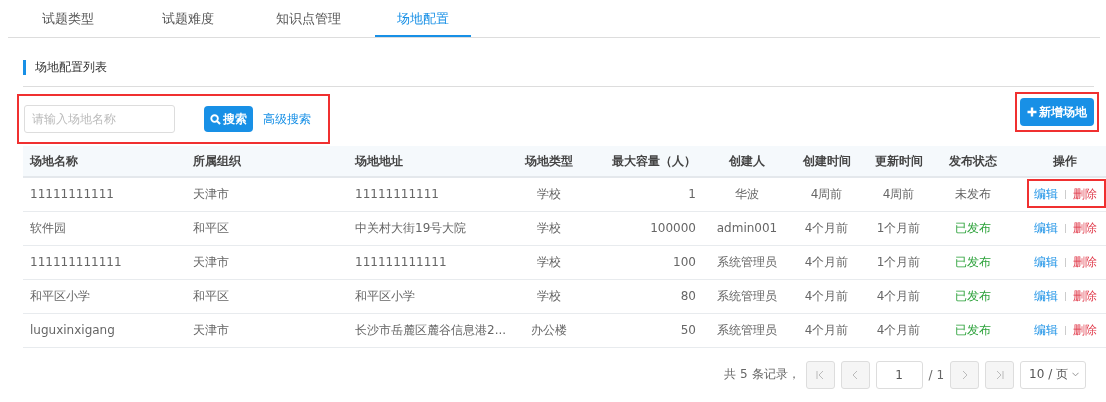  Describe the element at coordinates (645, 228) in the screenshot. I see `table-cell: 100000` at that location.